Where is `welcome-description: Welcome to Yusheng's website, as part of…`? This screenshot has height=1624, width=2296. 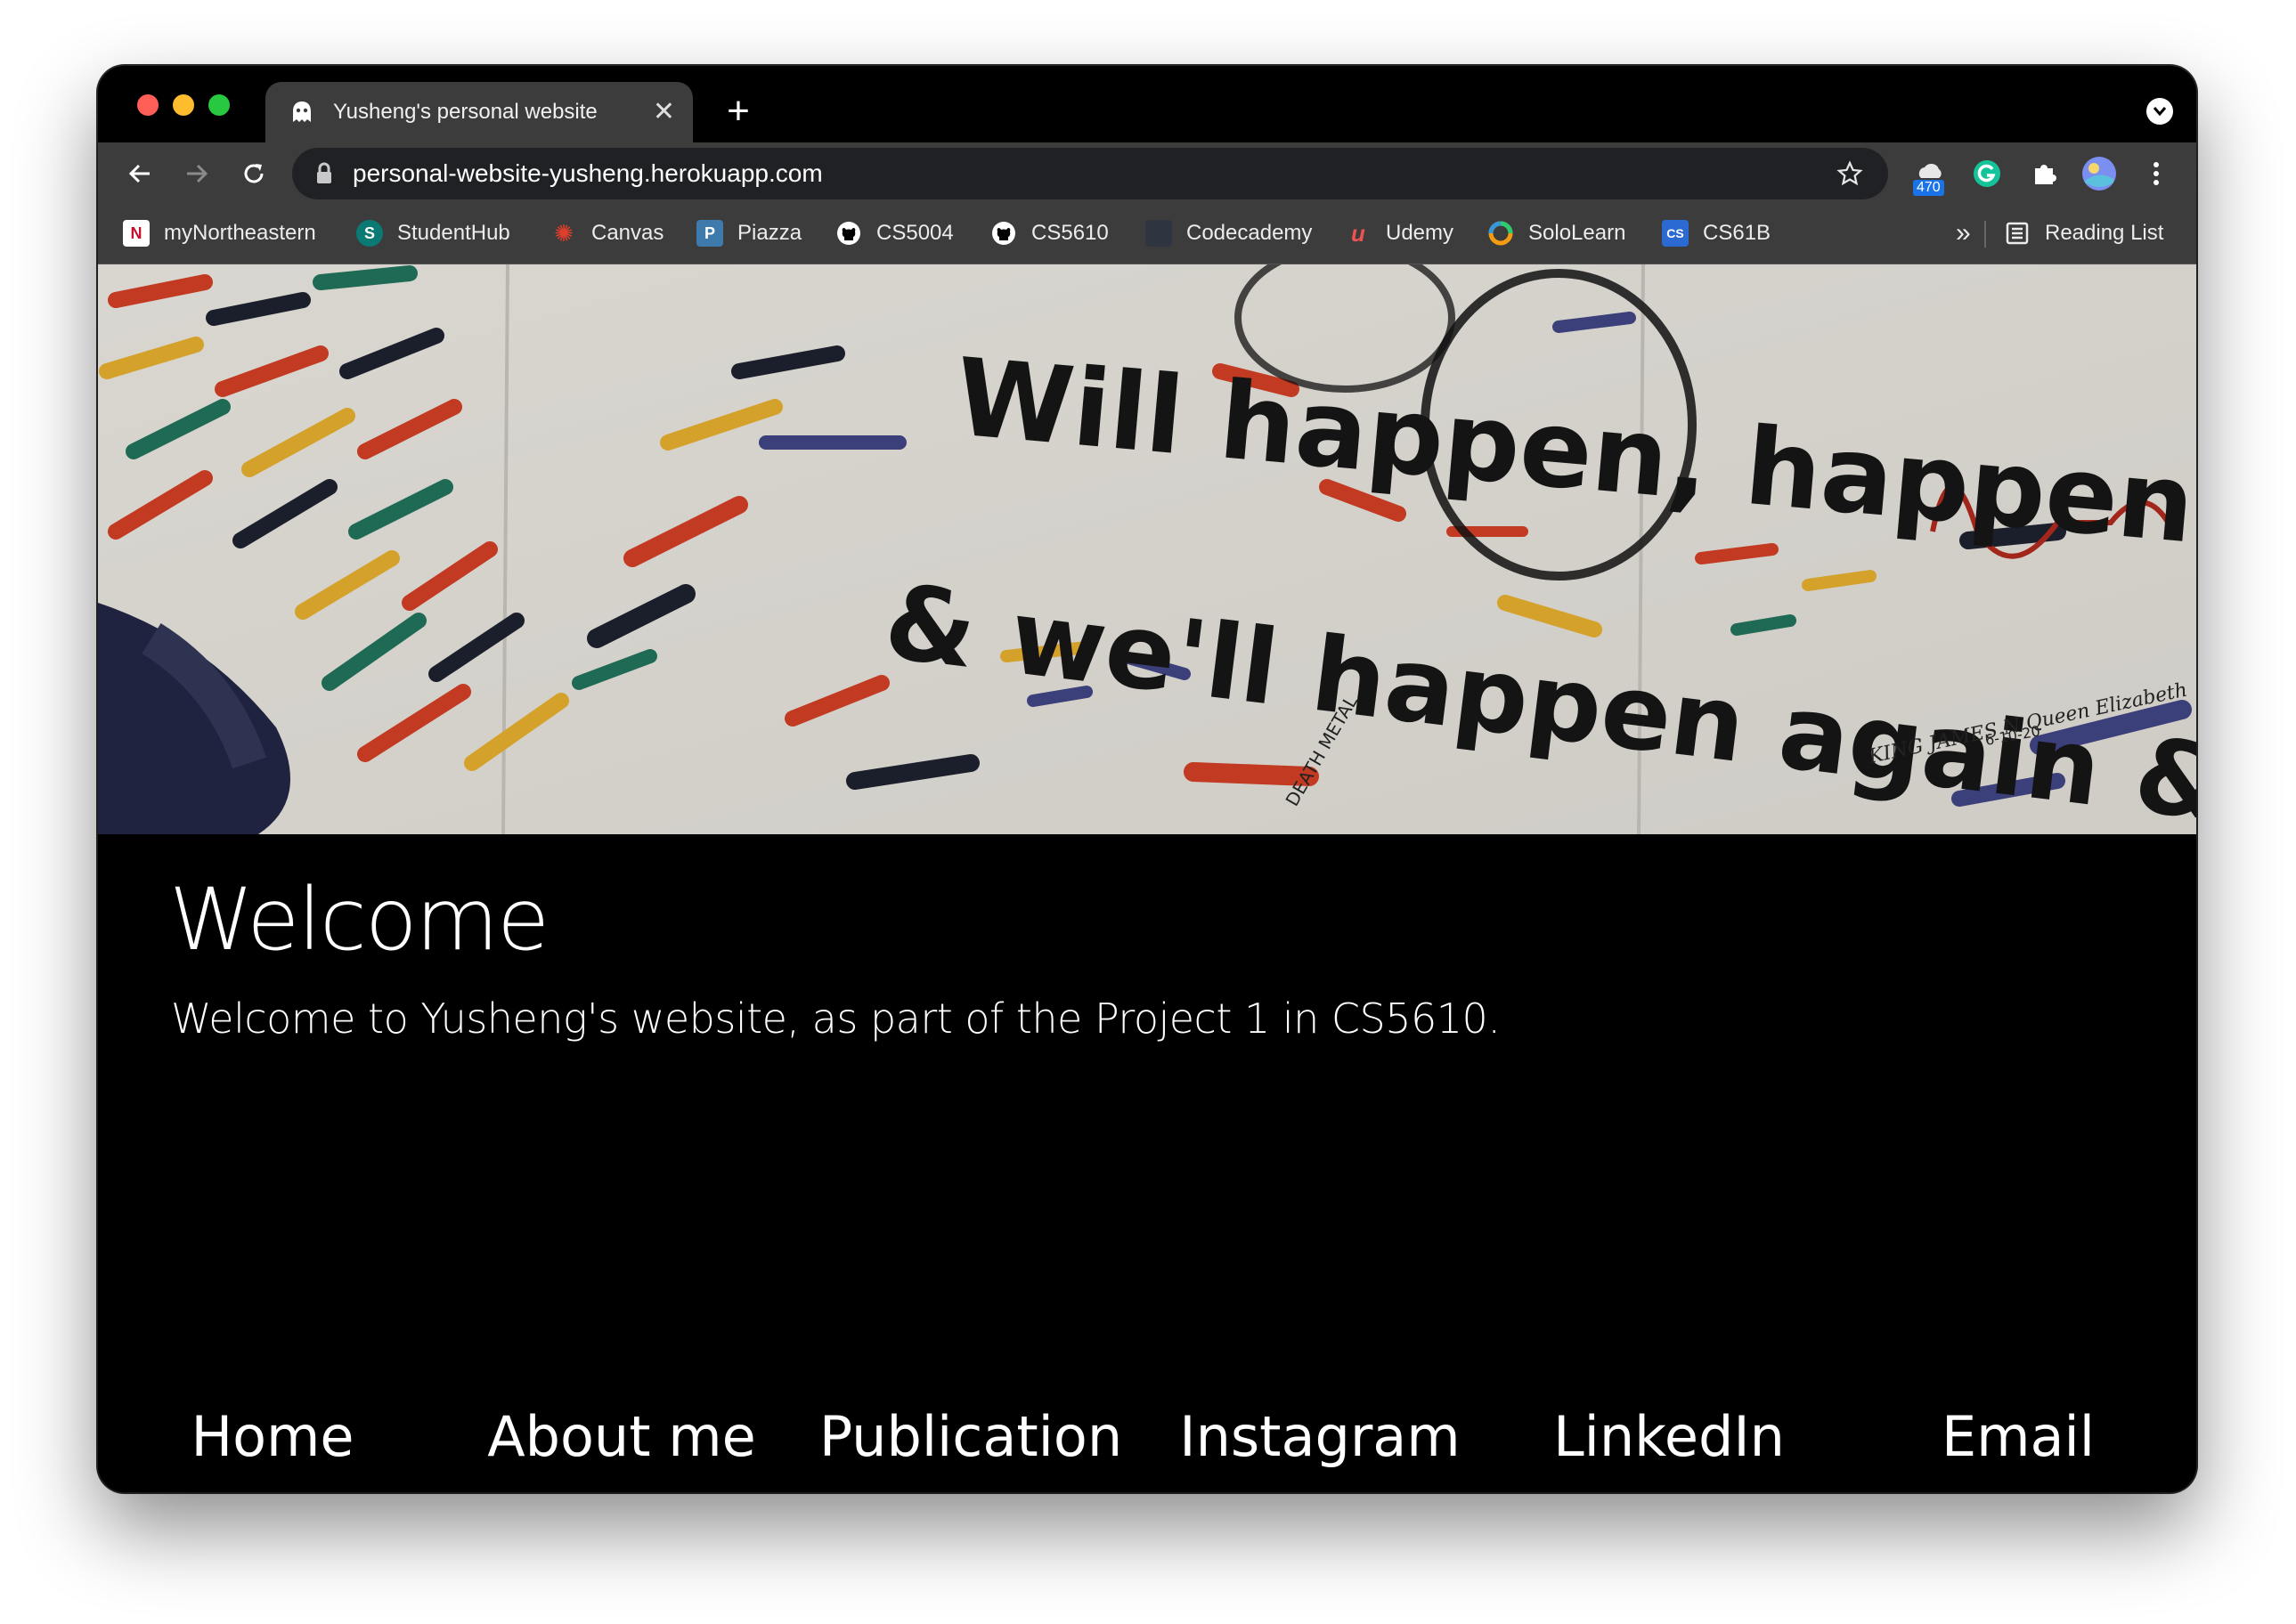
welcome-description: Welcome to Yusheng's website, as part of… is located at coordinates (836, 1019).